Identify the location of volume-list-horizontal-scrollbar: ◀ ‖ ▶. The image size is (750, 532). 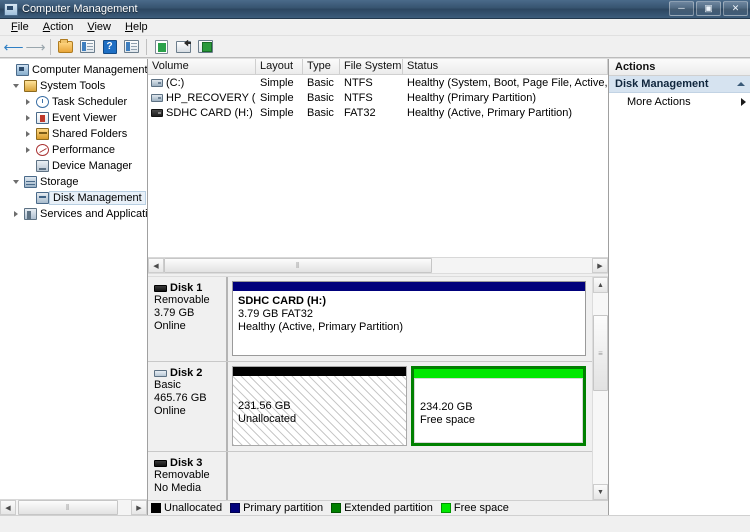
(378, 265).